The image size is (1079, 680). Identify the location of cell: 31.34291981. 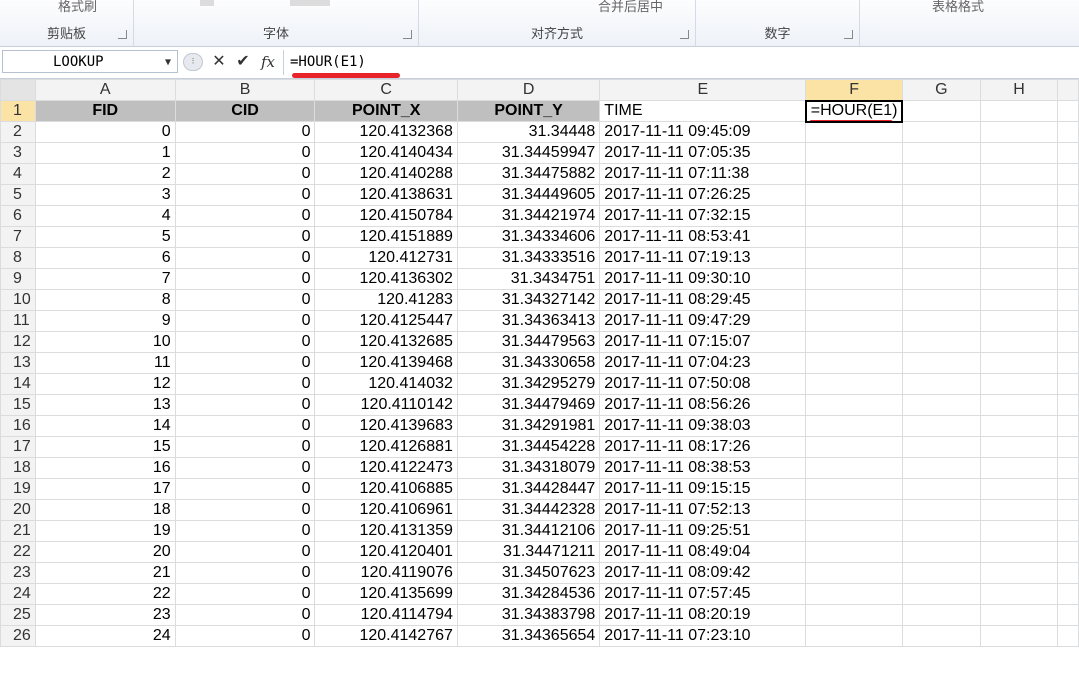
(528, 426).